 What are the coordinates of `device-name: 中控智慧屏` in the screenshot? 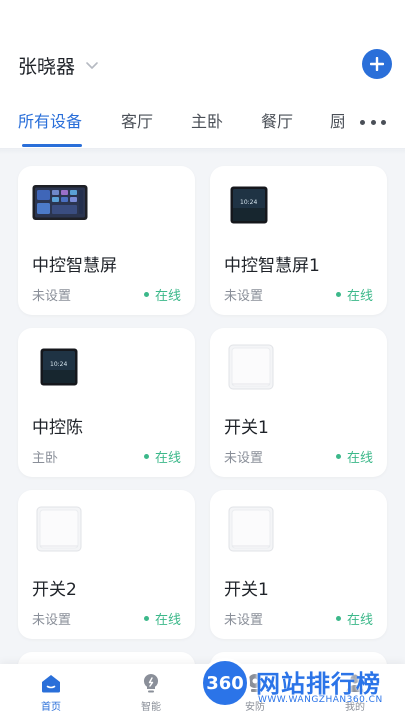 It's located at (74, 266).